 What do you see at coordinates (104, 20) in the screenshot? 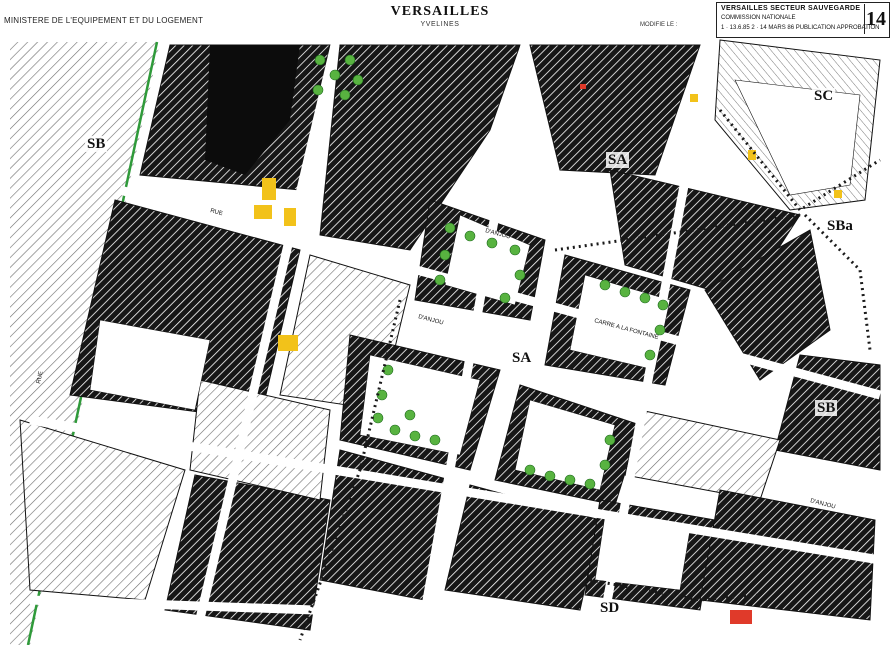
I see `ministry-label: MINISTERE DE L'EQUIPEMENT ET DU LOGEMENT` at bounding box center [104, 20].